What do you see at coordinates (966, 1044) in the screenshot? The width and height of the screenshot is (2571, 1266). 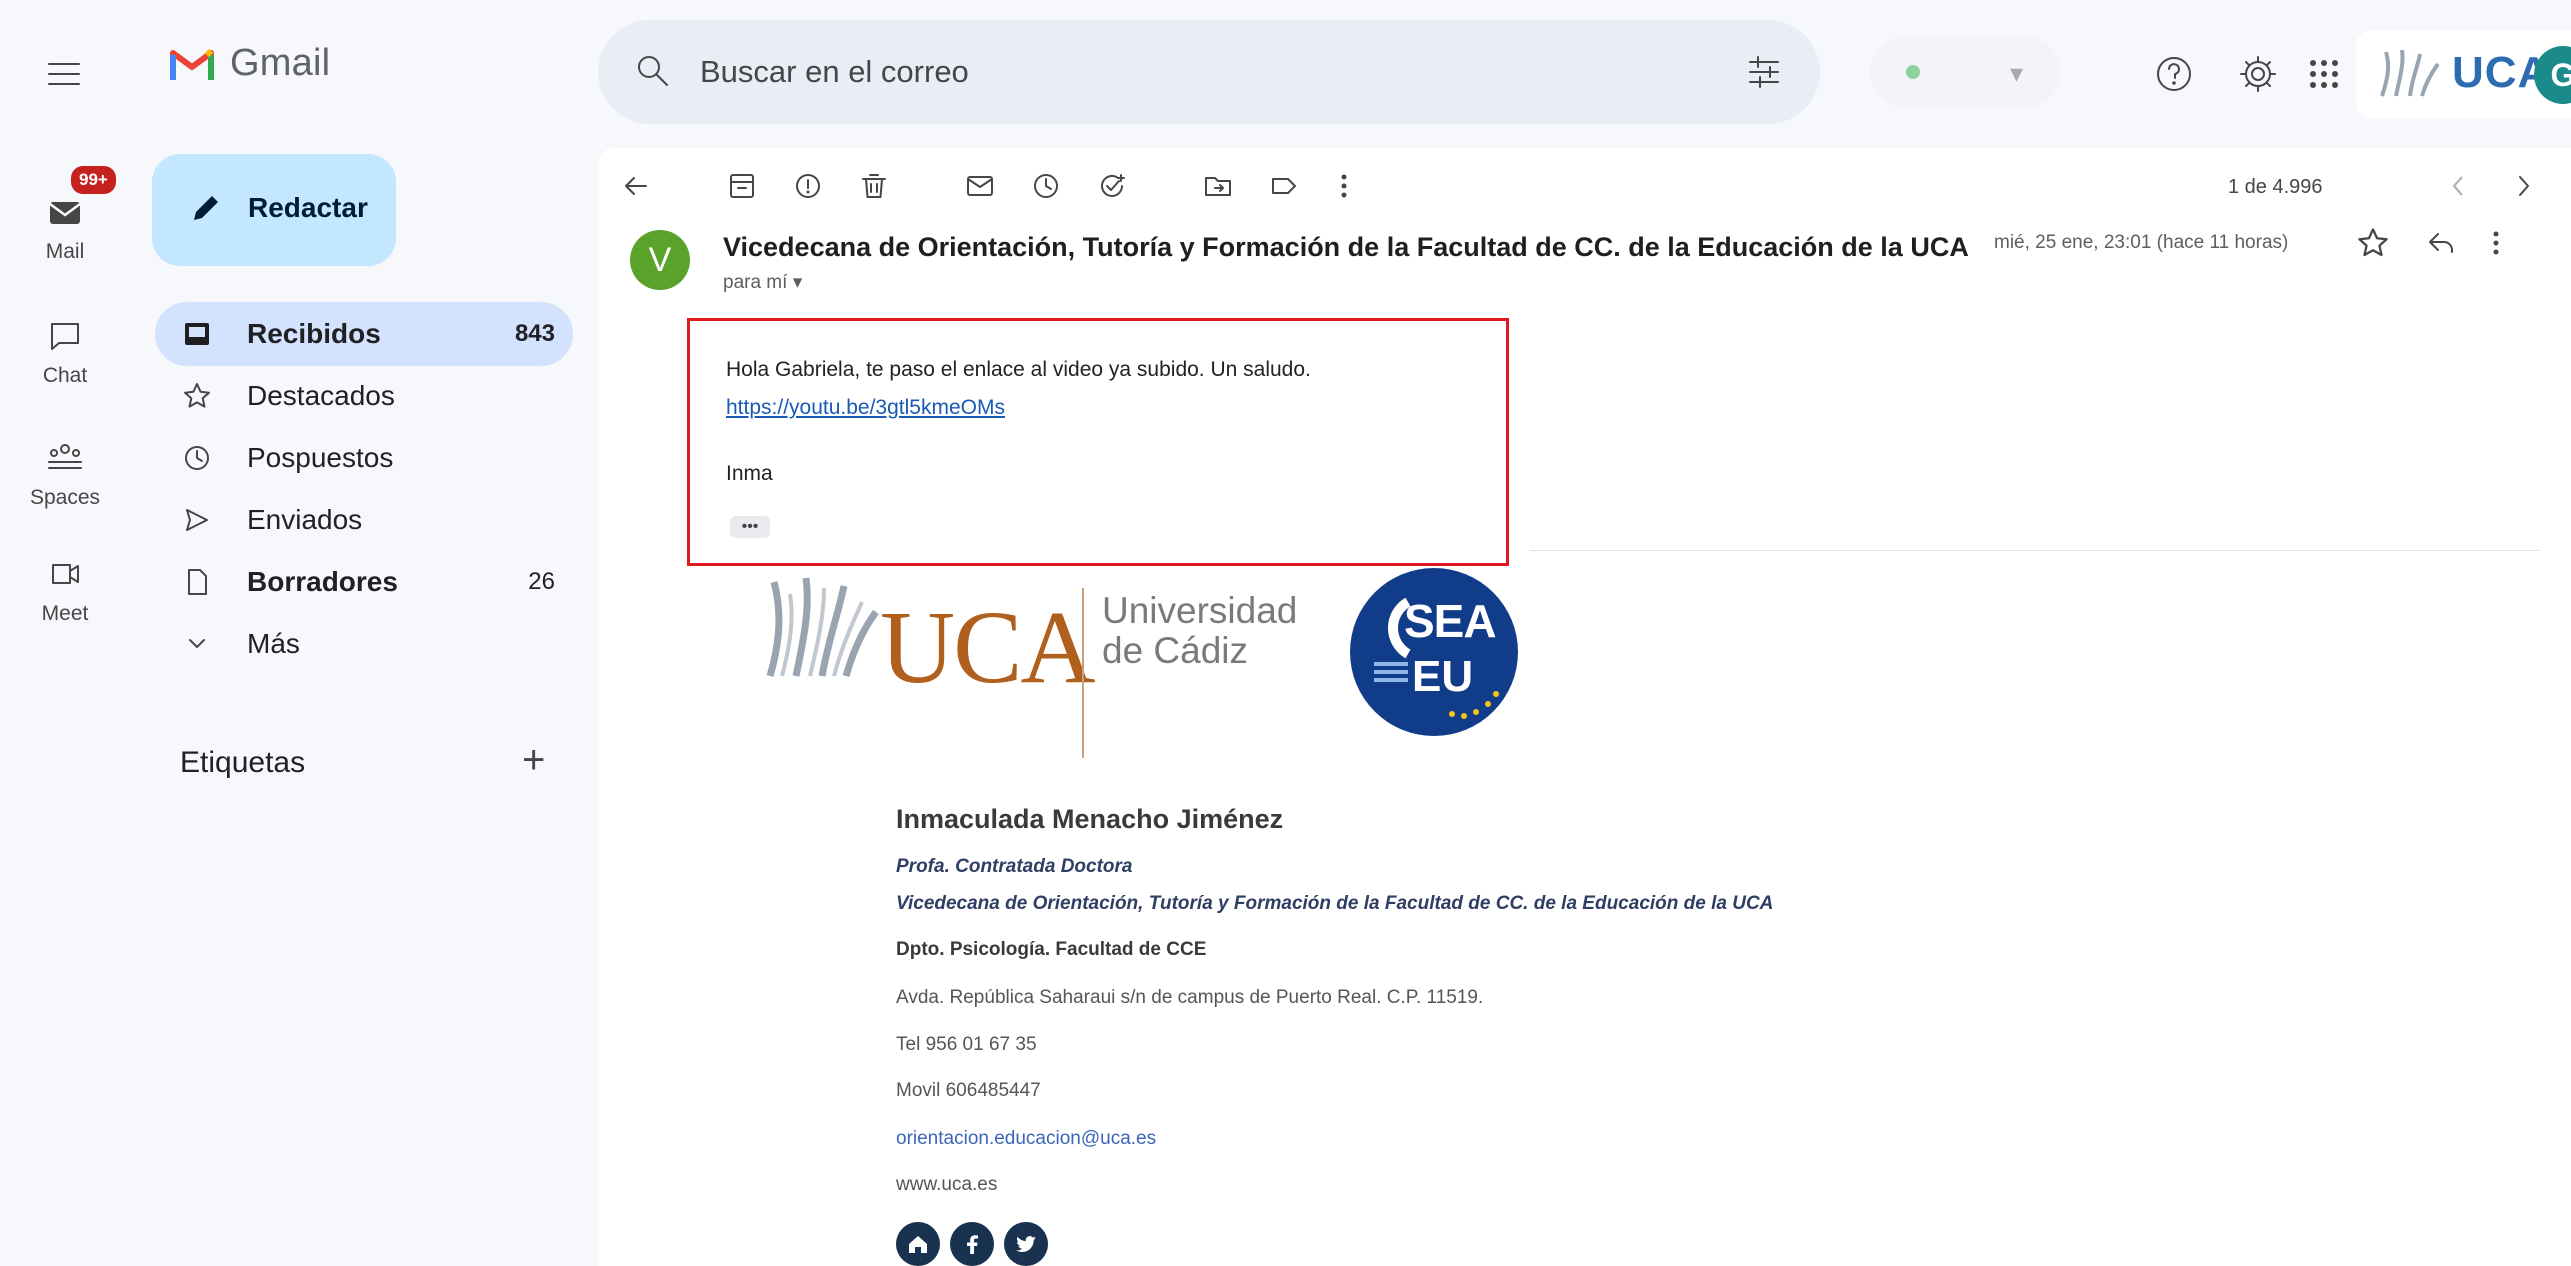 I see `signature-phone: Tel 956 01 67 35` at bounding box center [966, 1044].